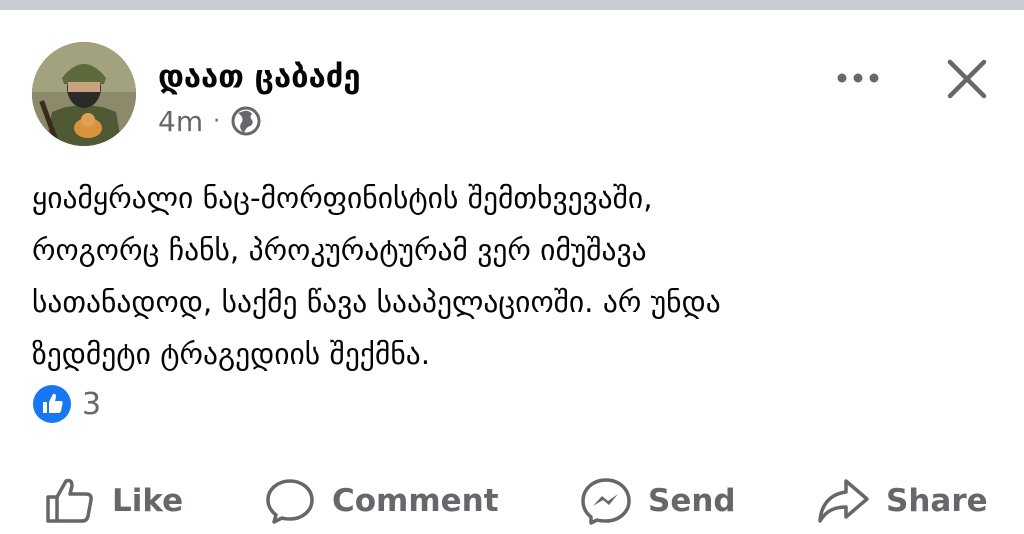  What do you see at coordinates (415, 501) in the screenshot?
I see `comment-label: Comment` at bounding box center [415, 501].